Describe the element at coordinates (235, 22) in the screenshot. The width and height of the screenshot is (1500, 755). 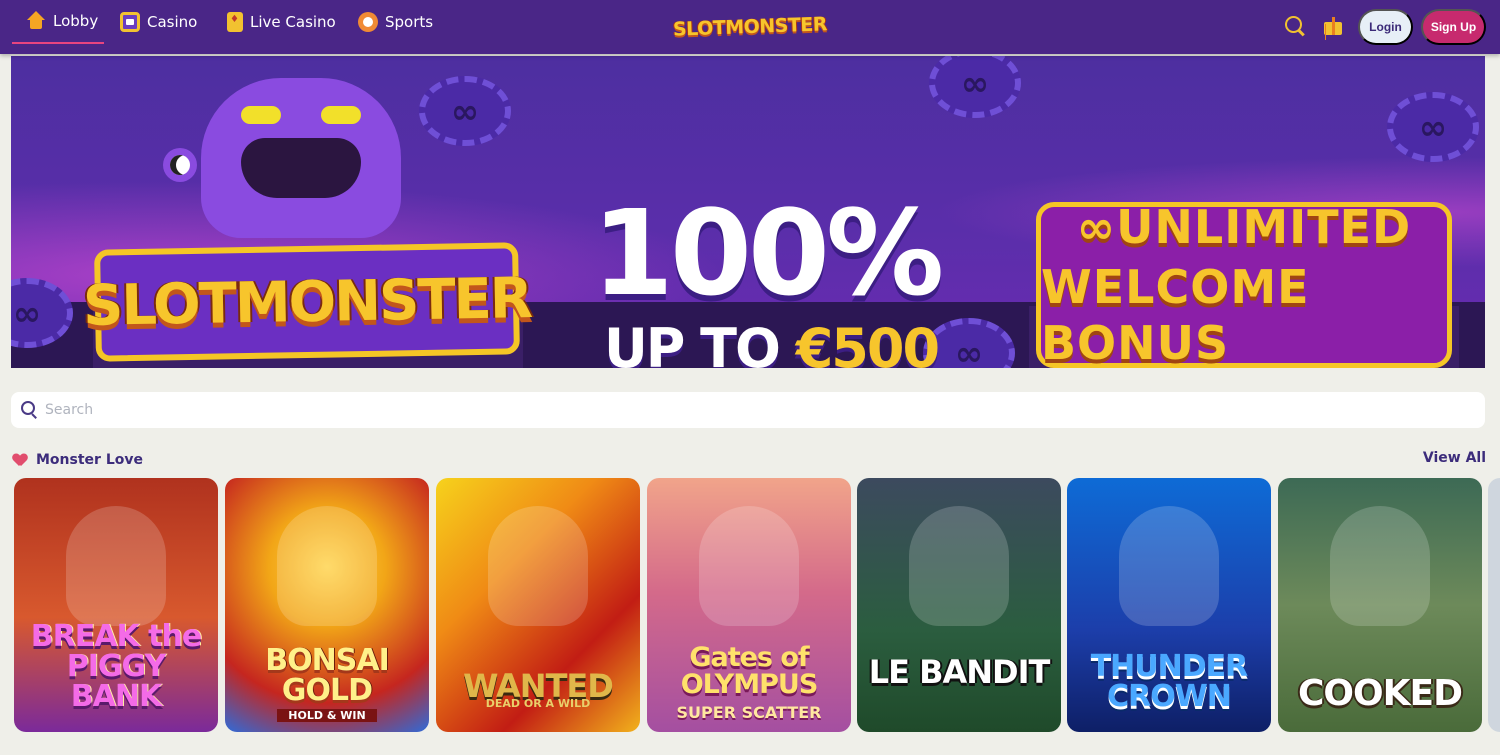
I see `card-icon` at that location.